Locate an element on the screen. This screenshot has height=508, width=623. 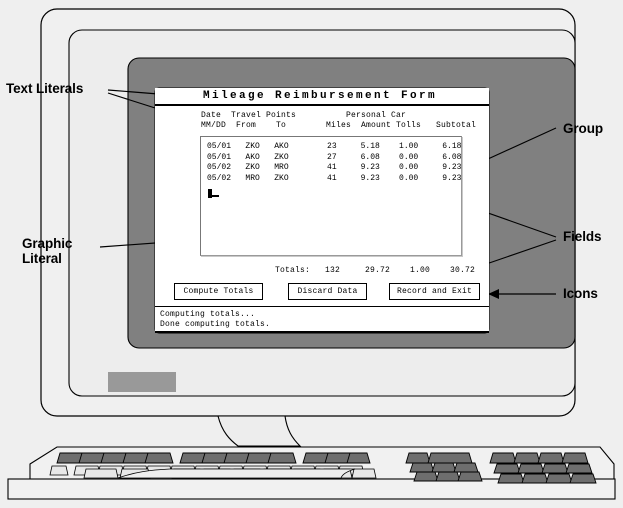
annotation-label-graphic-literal: Graphic Literal is located at coordinates (47, 251).